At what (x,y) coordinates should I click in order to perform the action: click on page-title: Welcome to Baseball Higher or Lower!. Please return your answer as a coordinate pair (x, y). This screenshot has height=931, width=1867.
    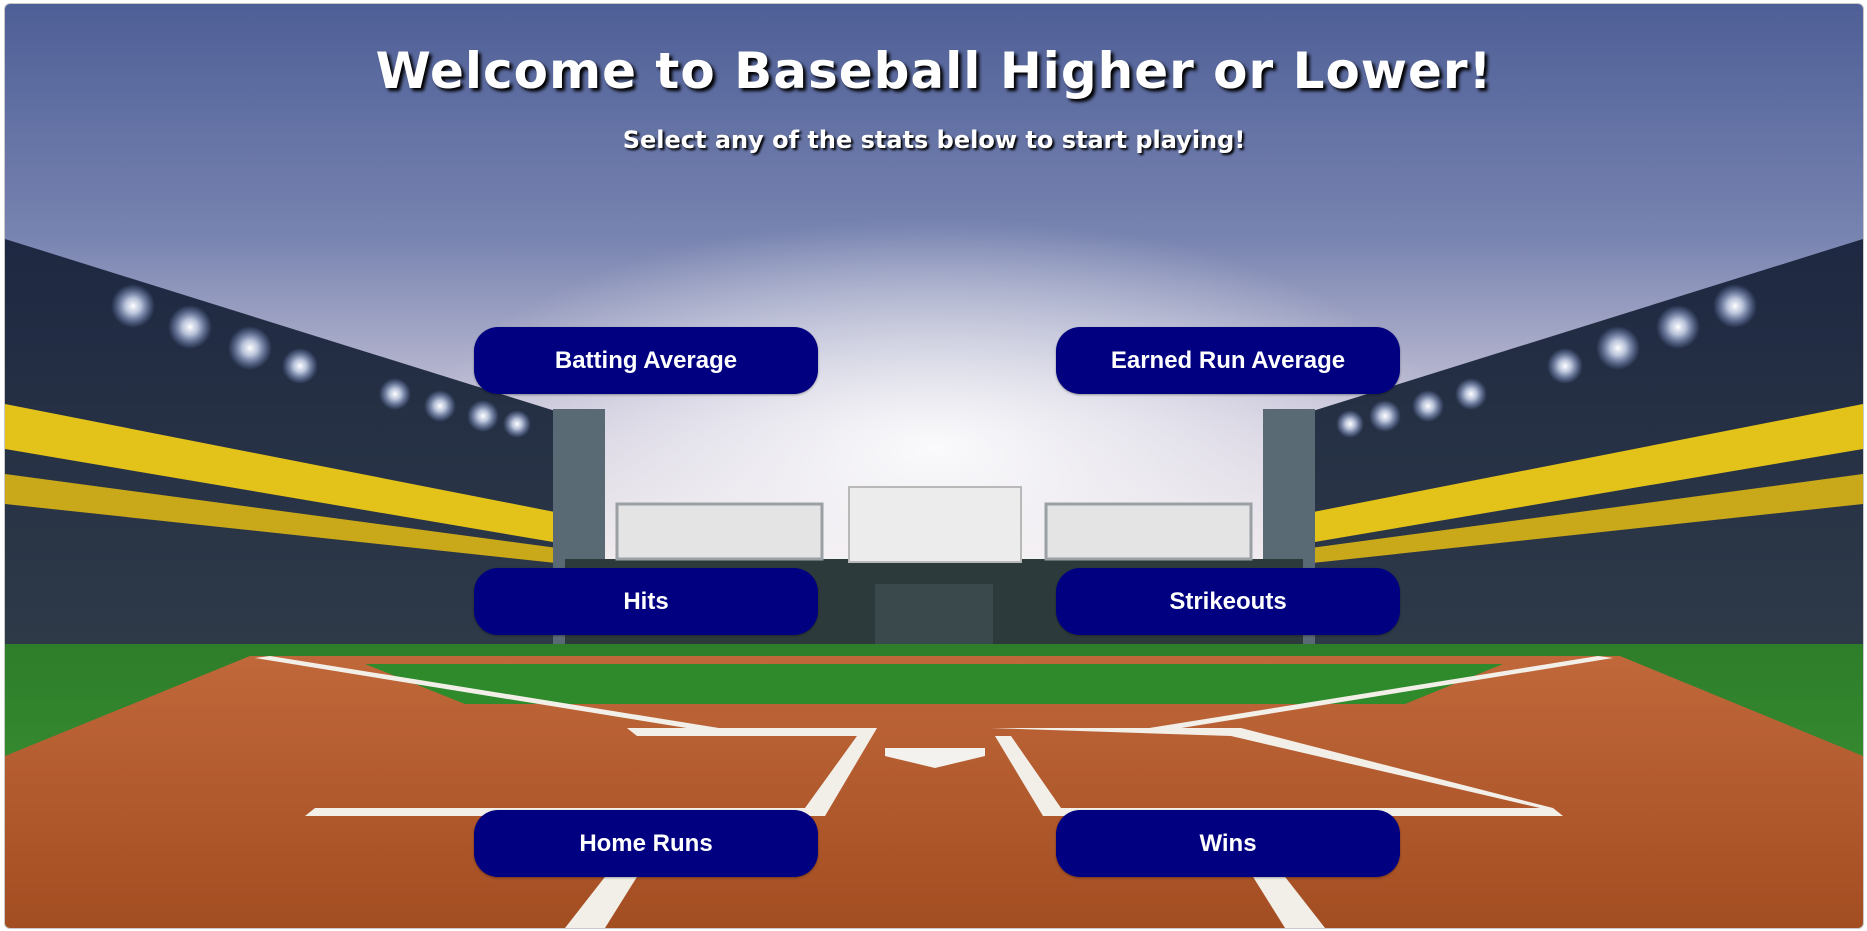
    Looking at the image, I should click on (934, 71).